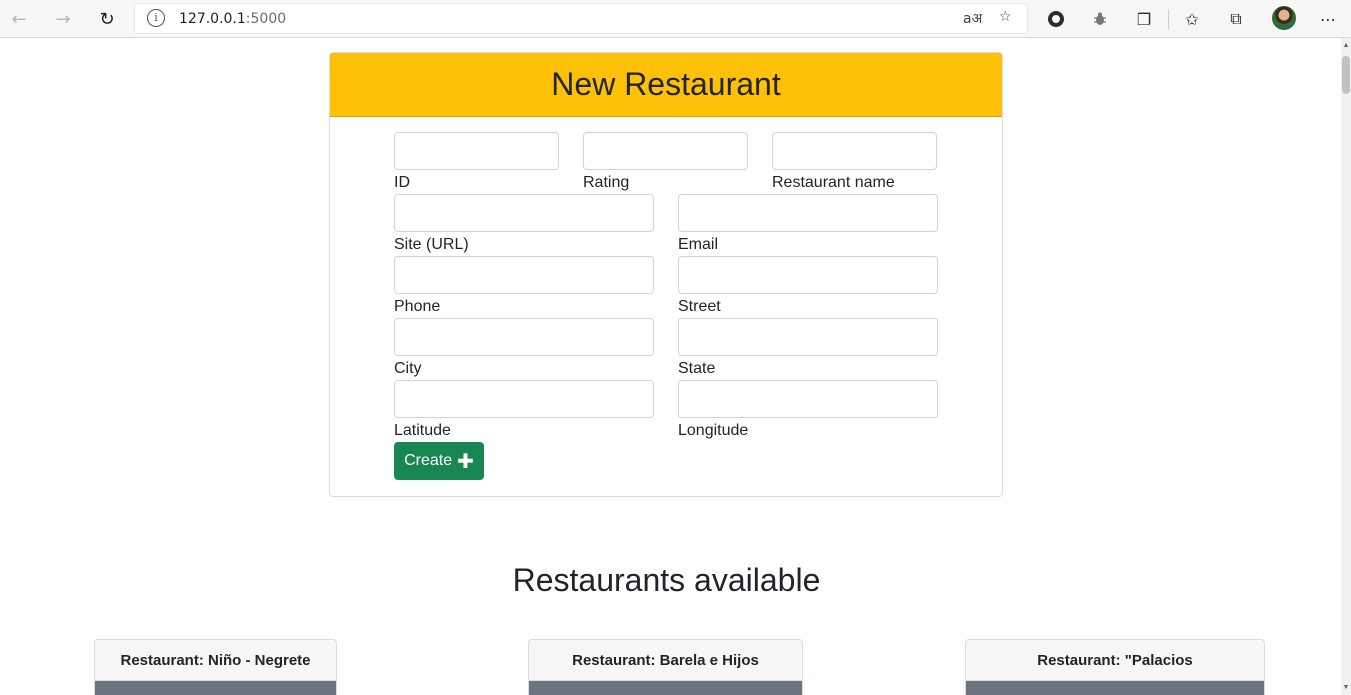  Describe the element at coordinates (1115, 660) in the screenshot. I see `restaurant-card-header: Restaurant: "Palacios` at that location.